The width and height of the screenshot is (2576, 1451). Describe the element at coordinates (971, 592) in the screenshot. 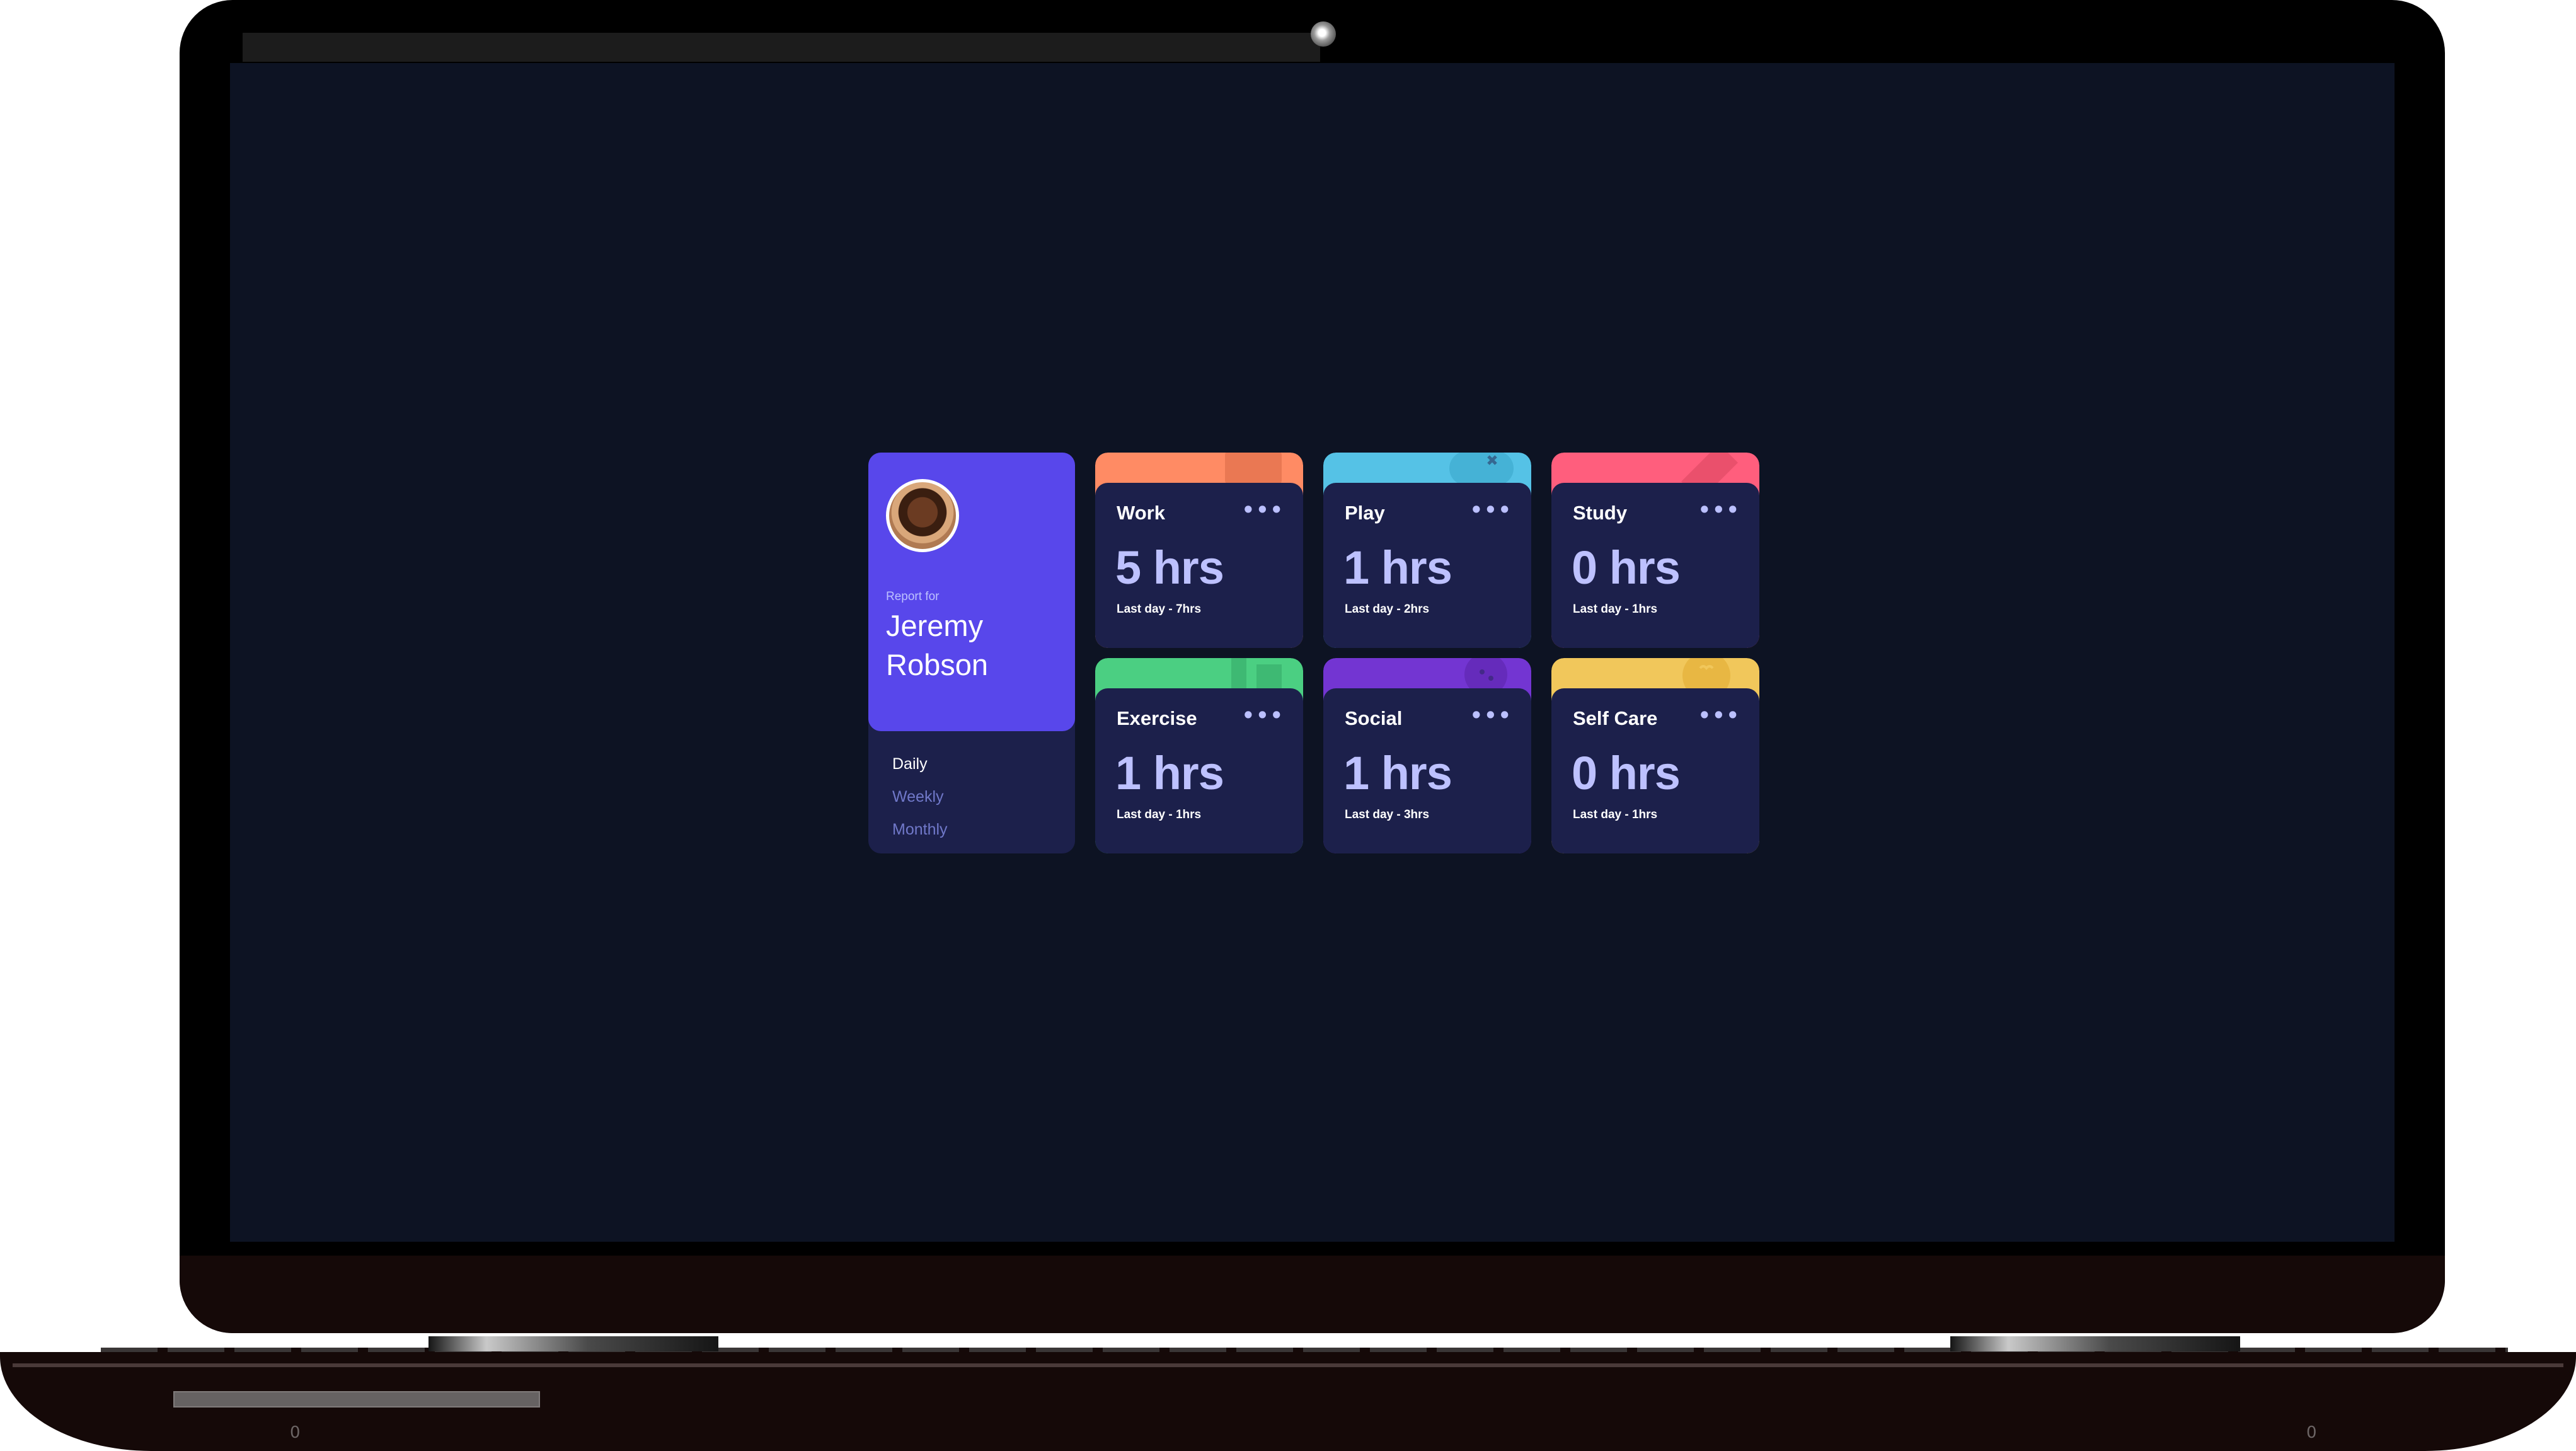

I see `profile-header: Report for Jeremy Robson` at that location.